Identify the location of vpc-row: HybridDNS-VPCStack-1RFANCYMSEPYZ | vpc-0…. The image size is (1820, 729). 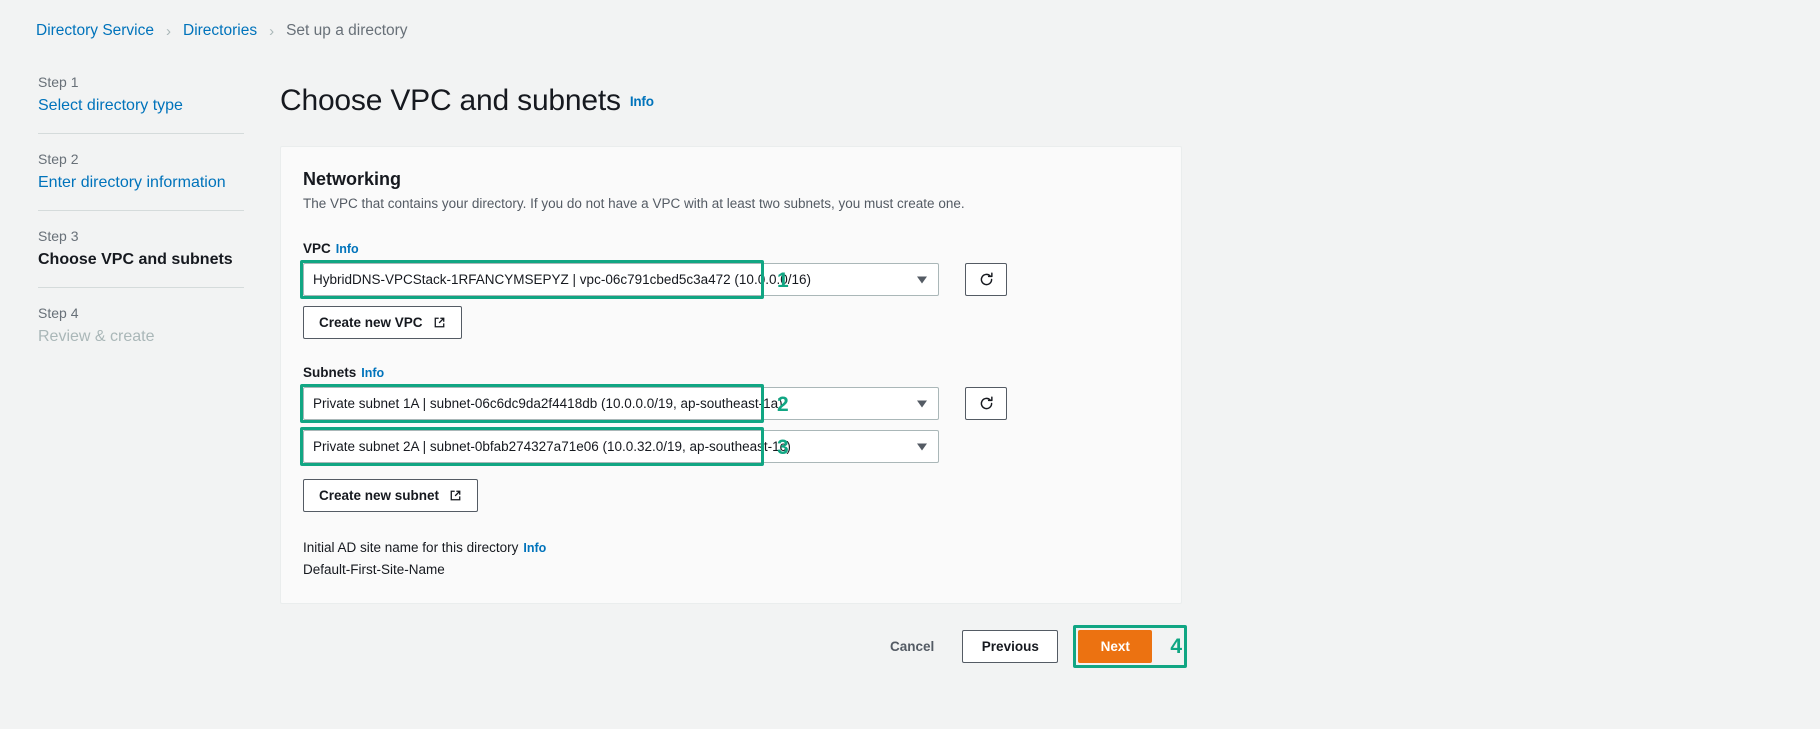
(729, 279).